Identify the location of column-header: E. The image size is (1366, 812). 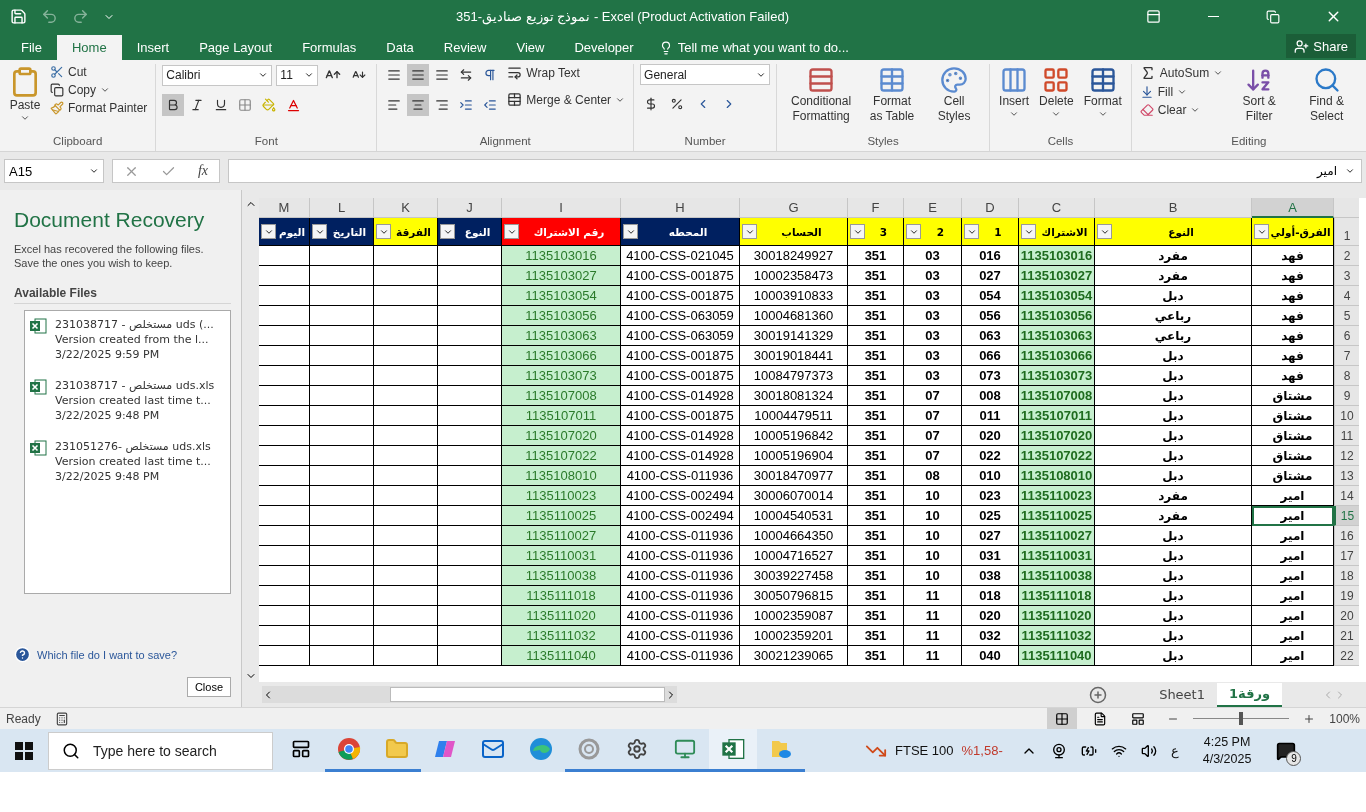
(933, 208).